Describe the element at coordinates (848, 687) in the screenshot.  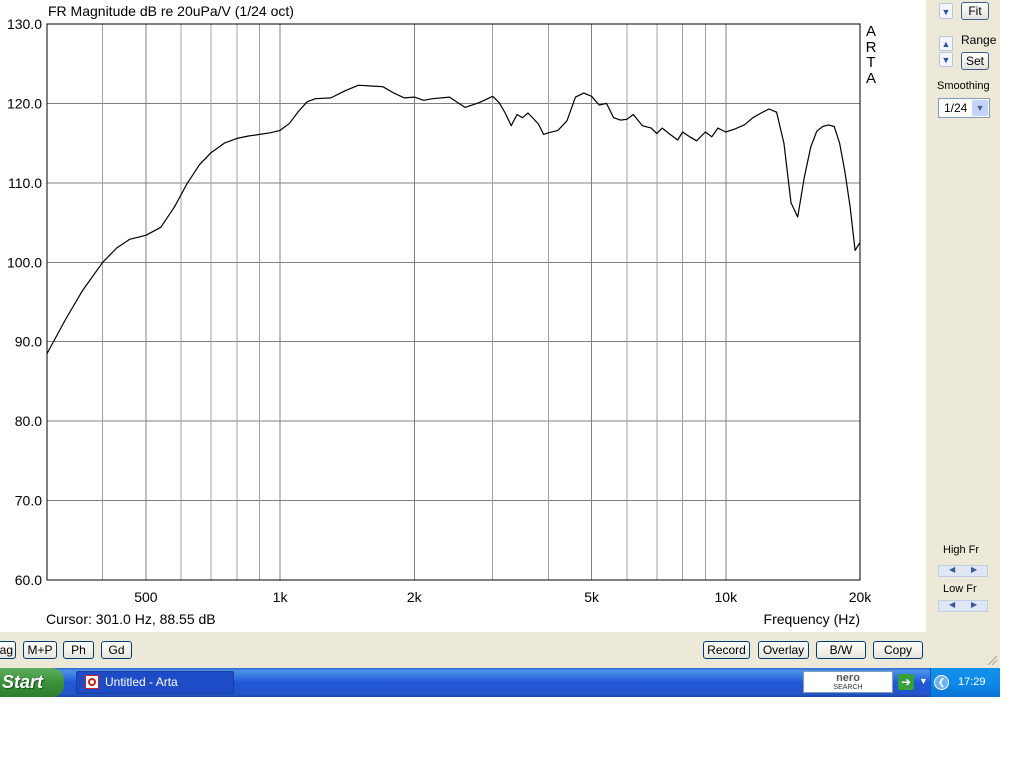
I see `nero-search-text: SEARCH` at that location.